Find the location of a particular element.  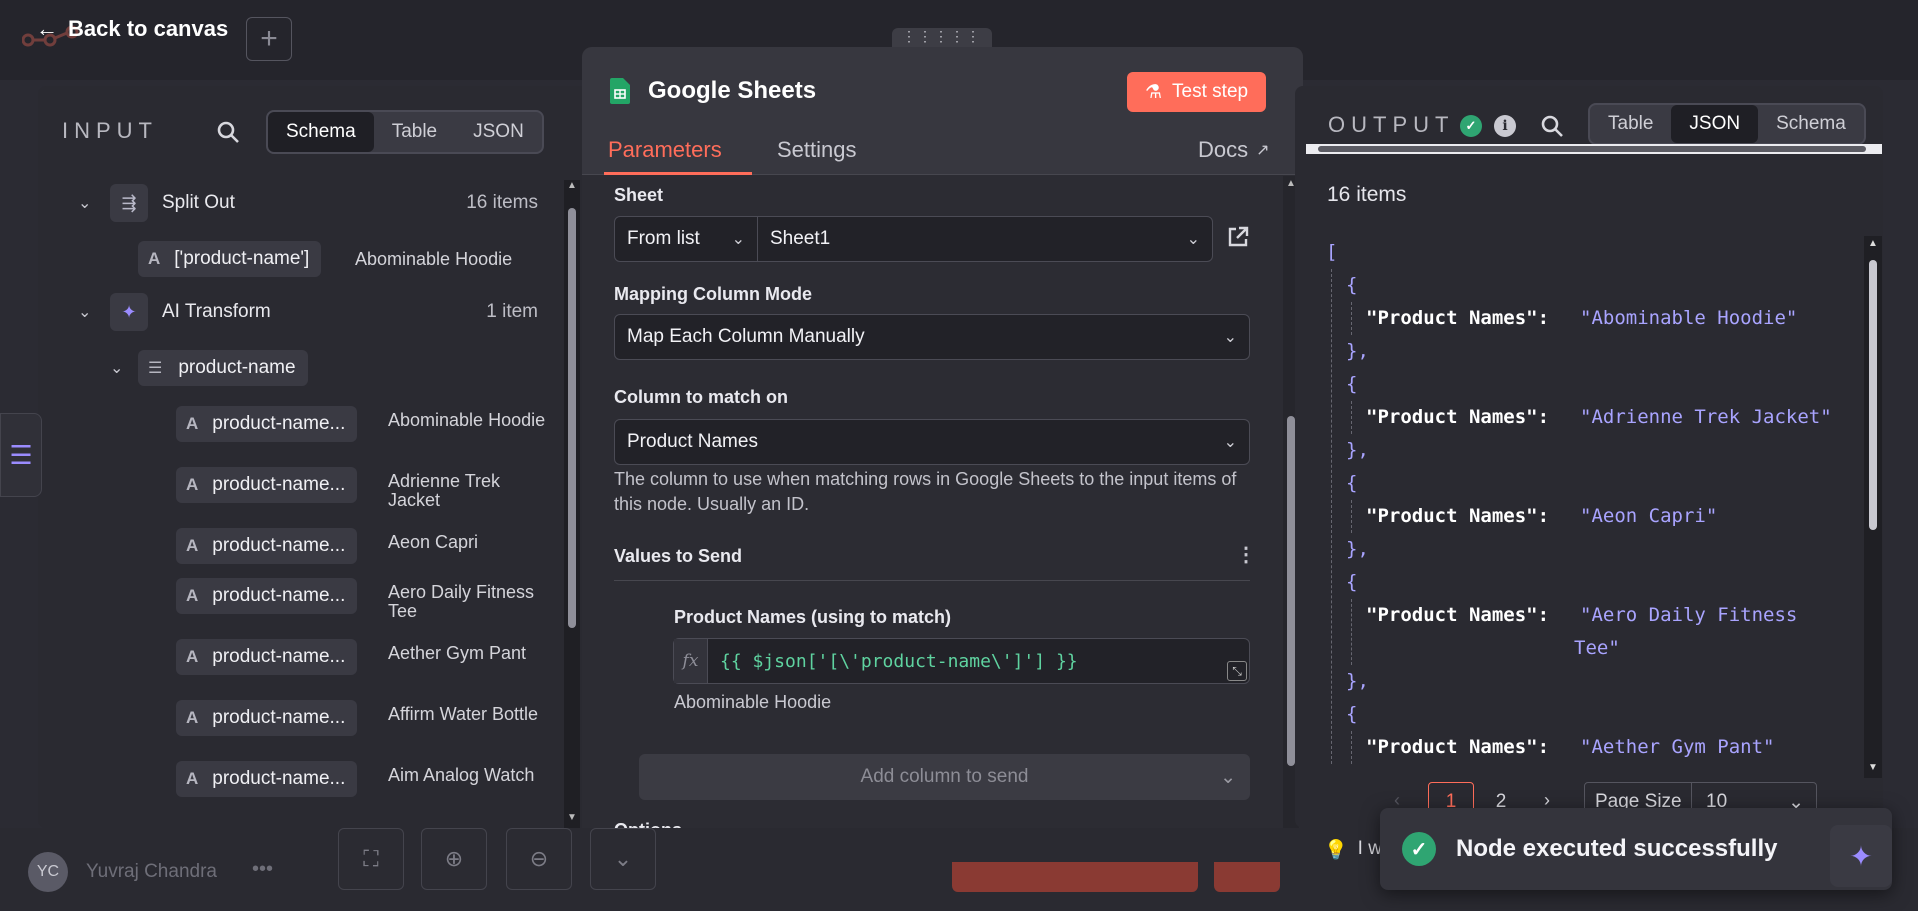

expand-editor-icon: ⤡ is located at coordinates (1237, 671).